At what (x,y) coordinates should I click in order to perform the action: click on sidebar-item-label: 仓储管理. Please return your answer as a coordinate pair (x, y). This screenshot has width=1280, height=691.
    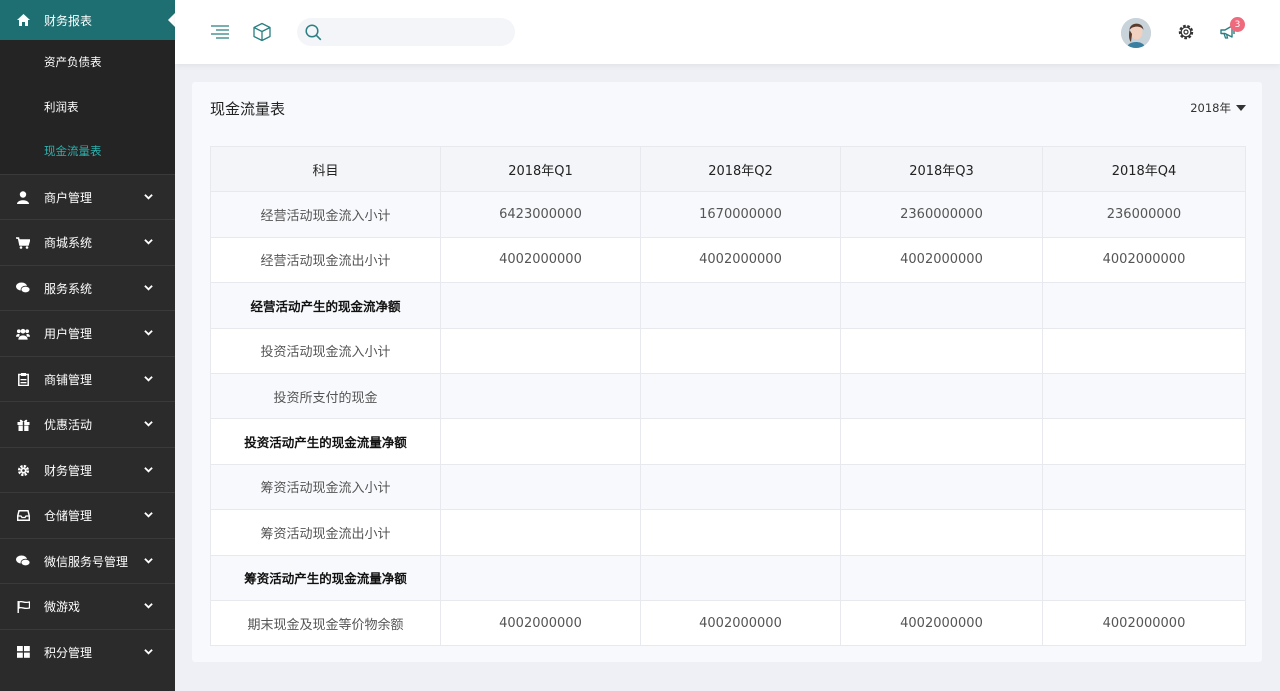
    Looking at the image, I should click on (68, 516).